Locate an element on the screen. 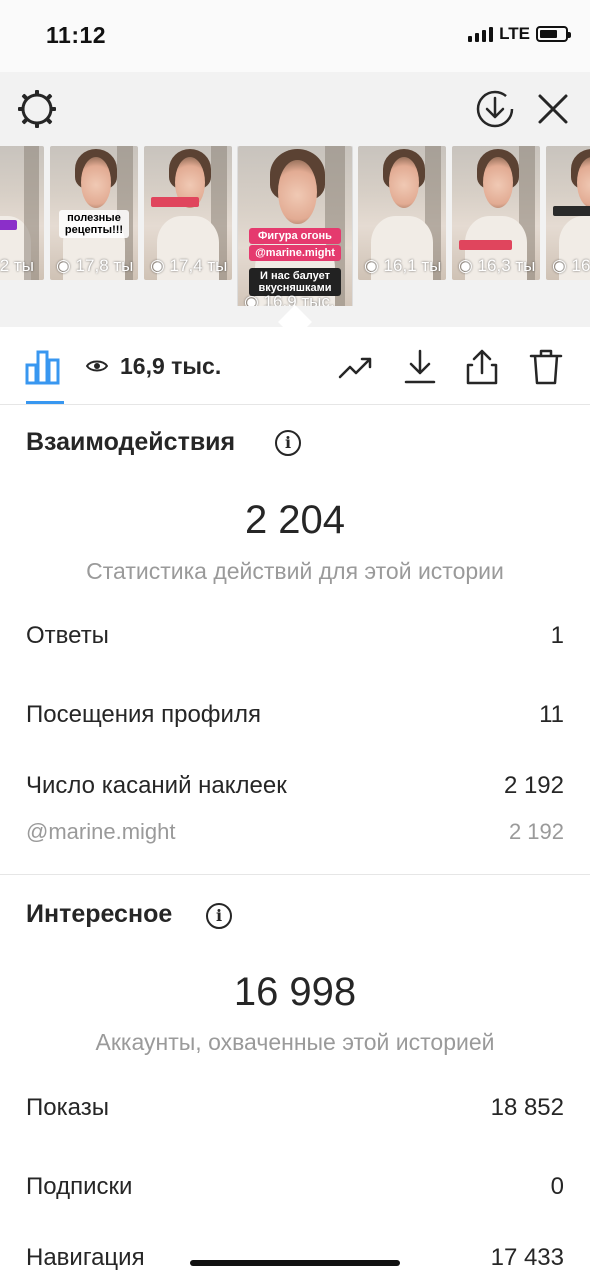  stat-value: 1 is located at coordinates (557, 635).